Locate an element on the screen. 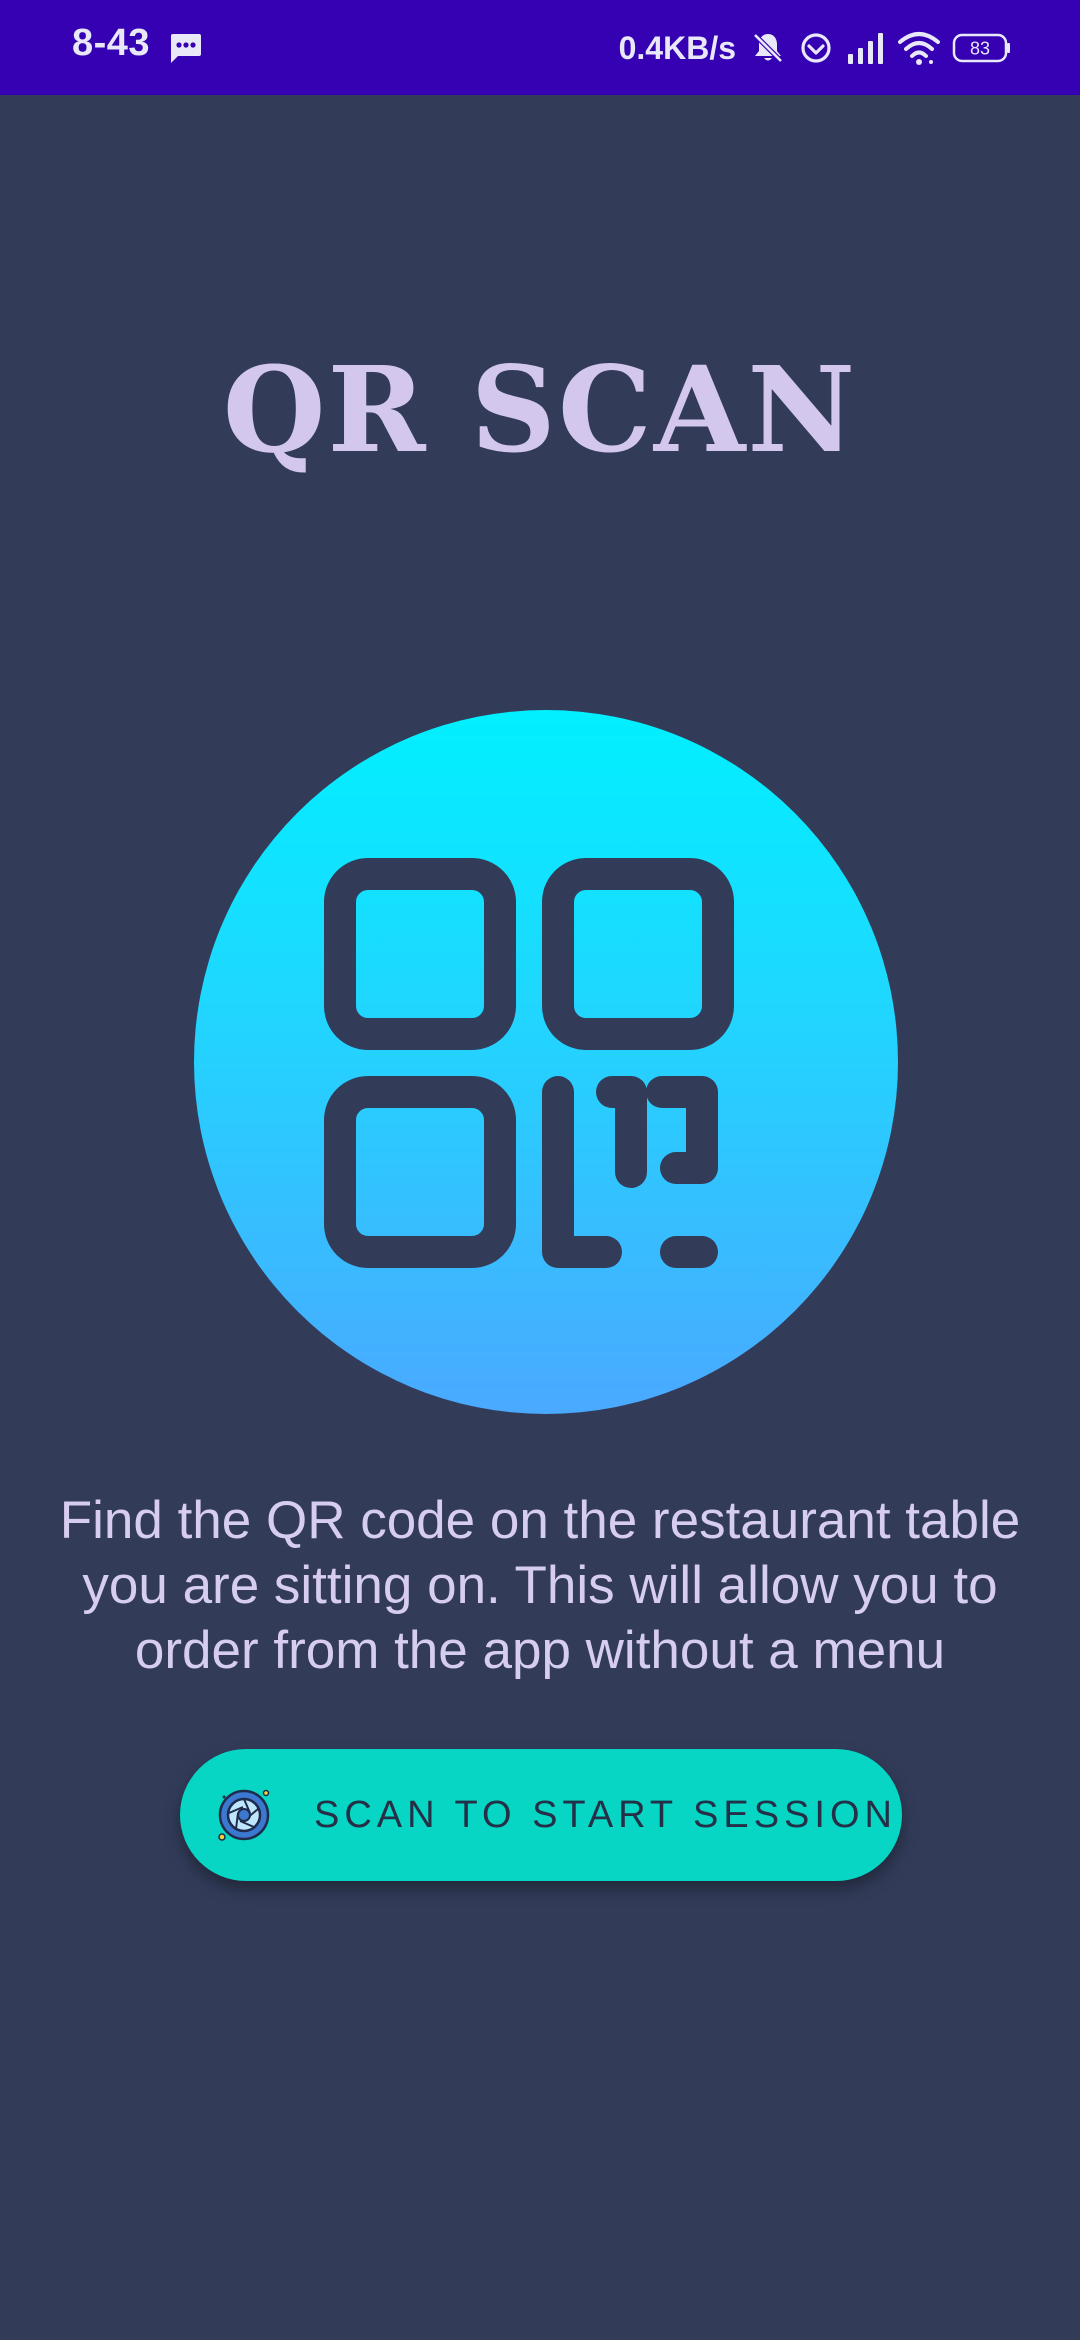  battery-level: 83 is located at coordinates (980, 49).